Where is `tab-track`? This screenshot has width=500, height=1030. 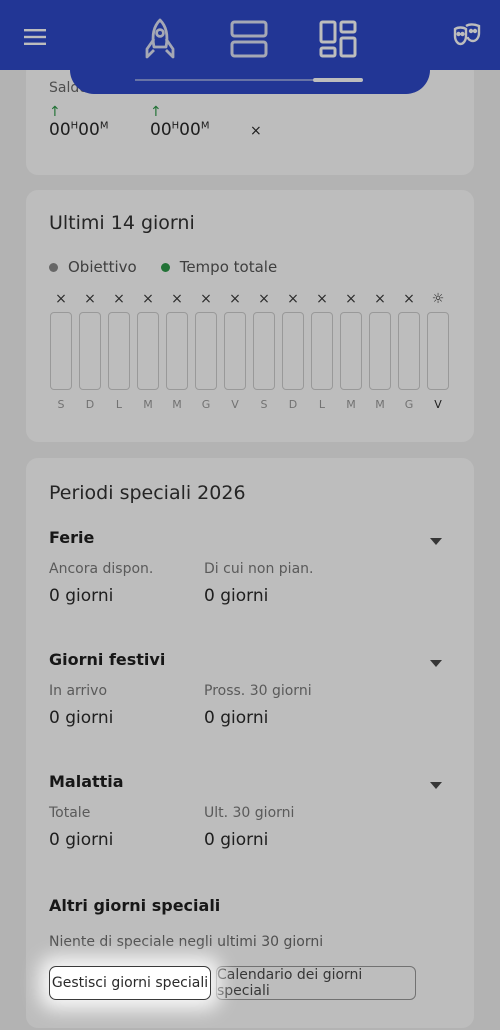 tab-track is located at coordinates (224, 80).